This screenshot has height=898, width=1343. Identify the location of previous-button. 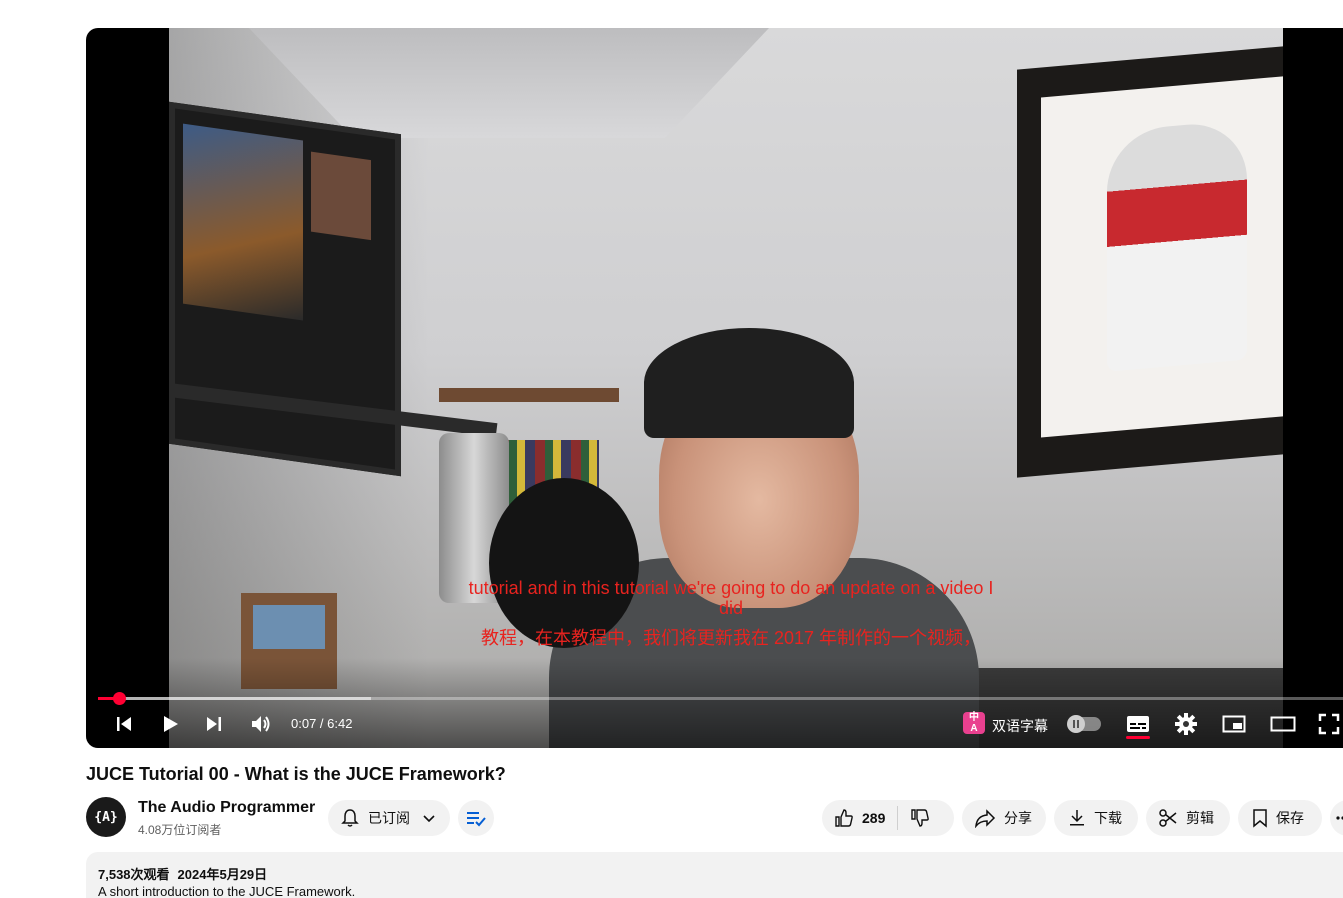
(124, 724).